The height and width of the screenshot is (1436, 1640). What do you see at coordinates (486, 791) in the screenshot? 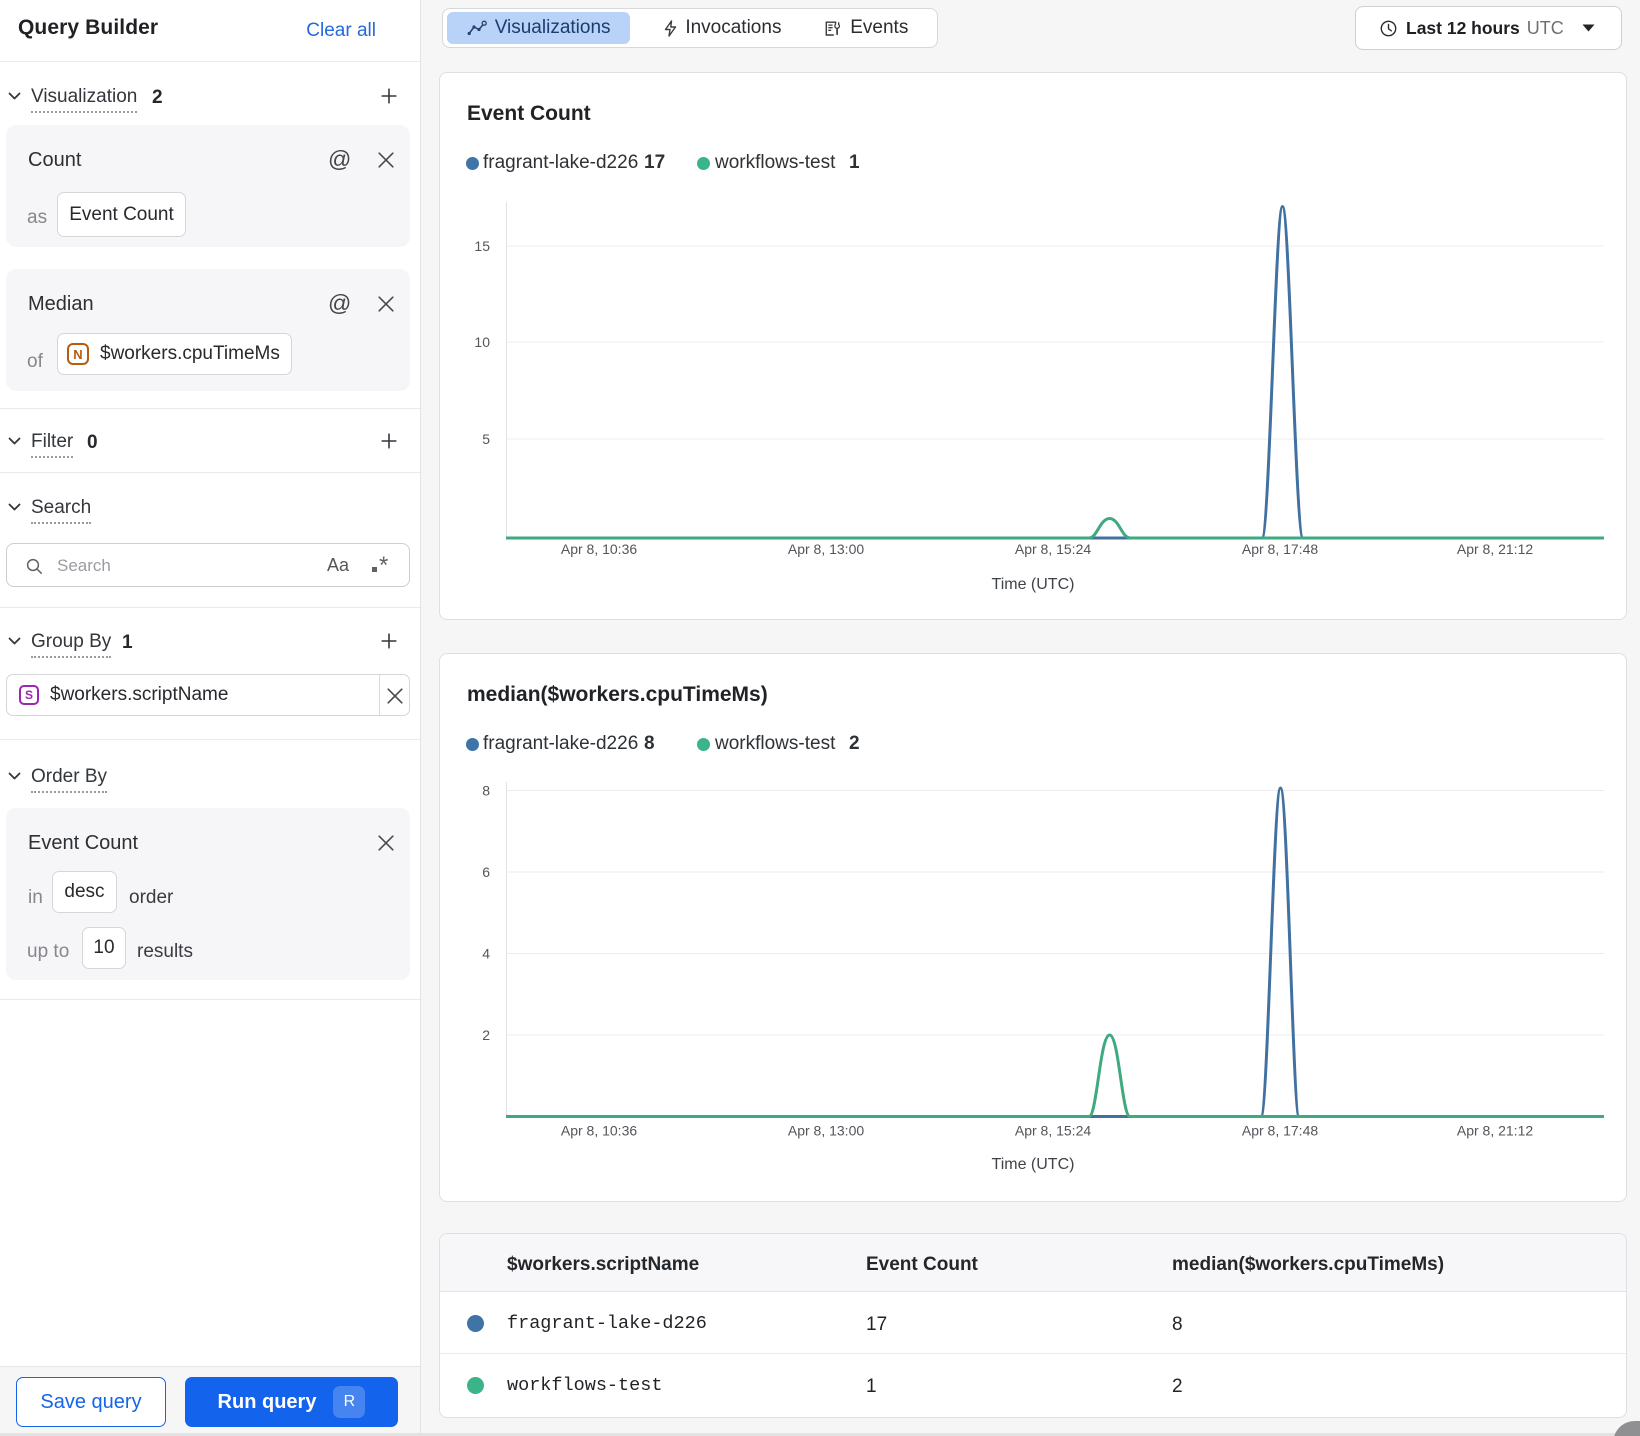
I see `svg-text: 8` at bounding box center [486, 791].